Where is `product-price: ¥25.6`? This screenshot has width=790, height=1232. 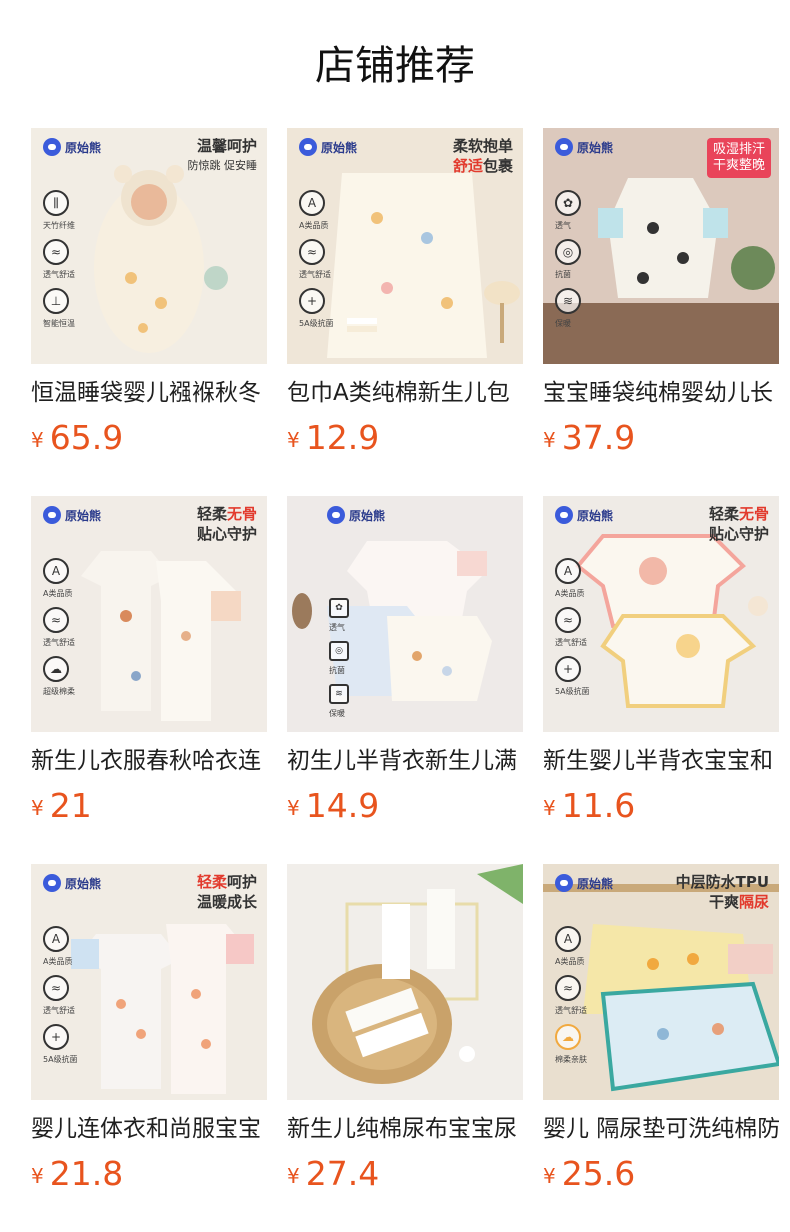 product-price: ¥25.6 is located at coordinates (589, 1173).